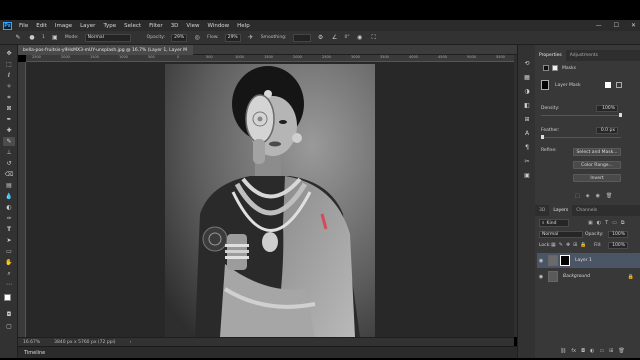  What do you see at coordinates (9, 108) in the screenshot?
I see `frame-tool-icon: ⊠` at bounding box center [9, 108].